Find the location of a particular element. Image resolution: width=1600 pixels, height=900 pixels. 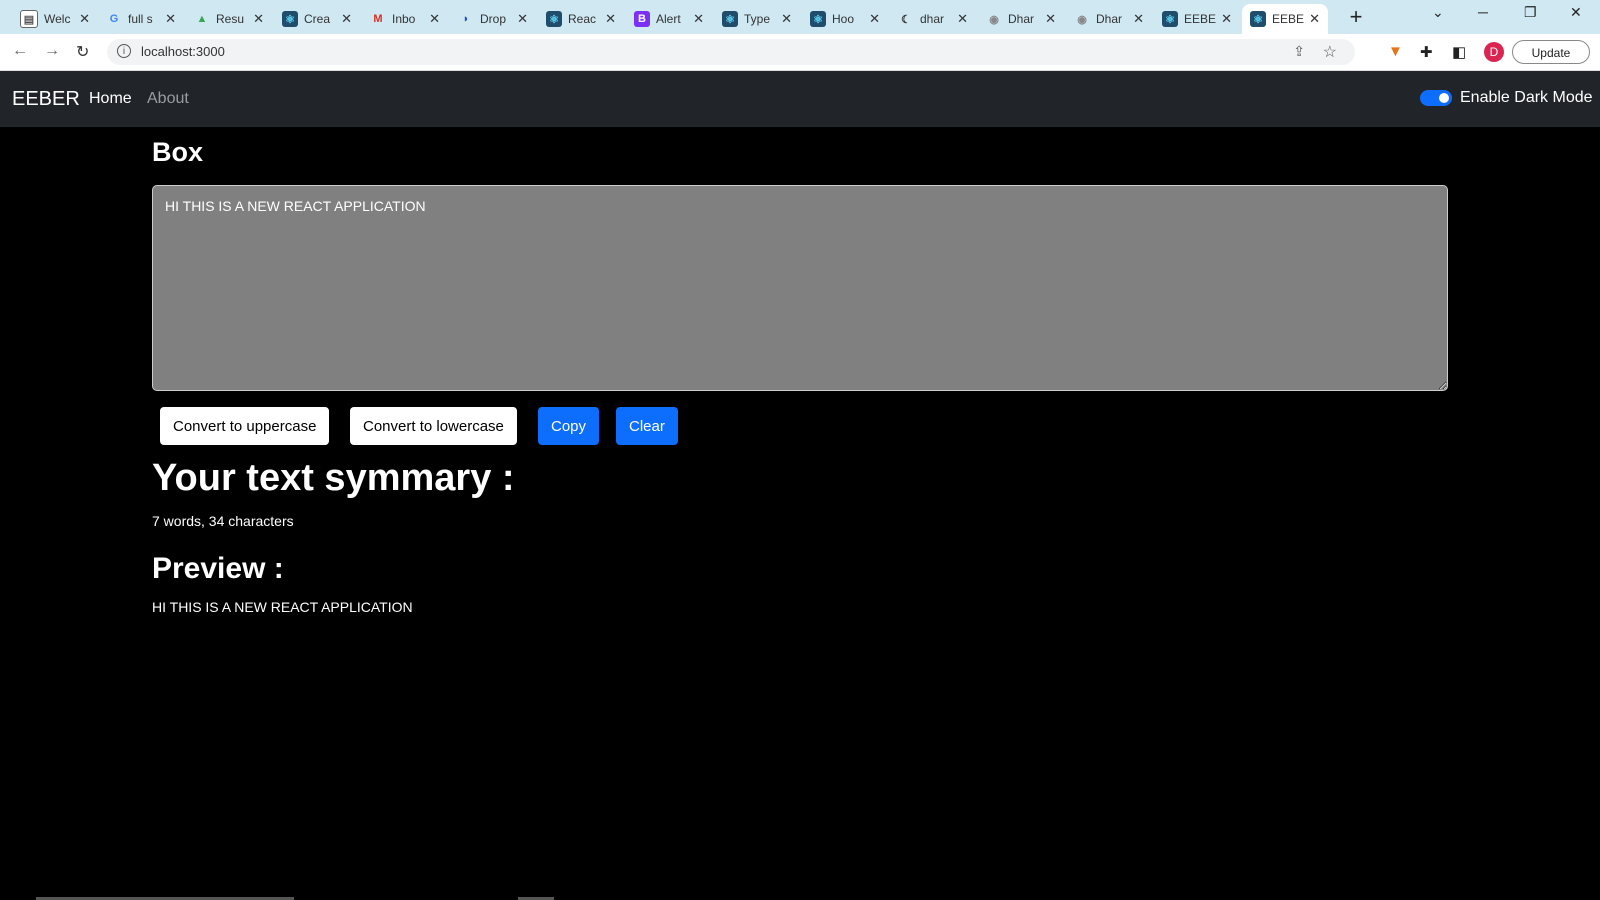

browser-tab: ◗ Drop ✕ is located at coordinates (493, 19).